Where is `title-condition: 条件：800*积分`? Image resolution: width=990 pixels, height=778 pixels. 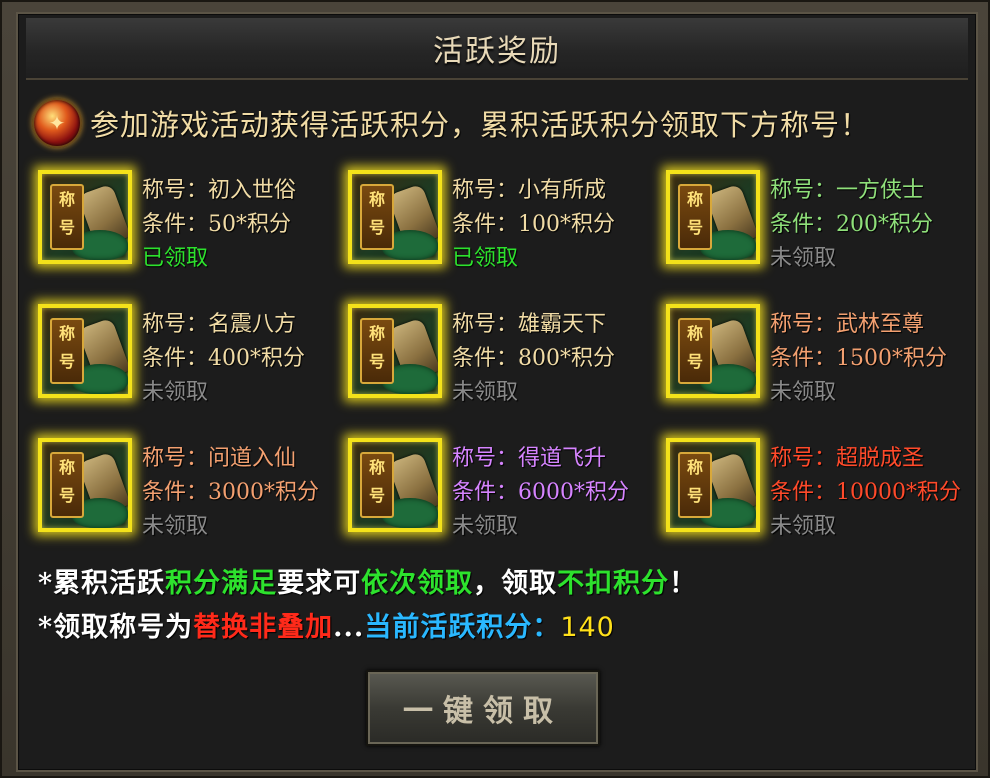
title-condition: 条件：800*积分 is located at coordinates (533, 358).